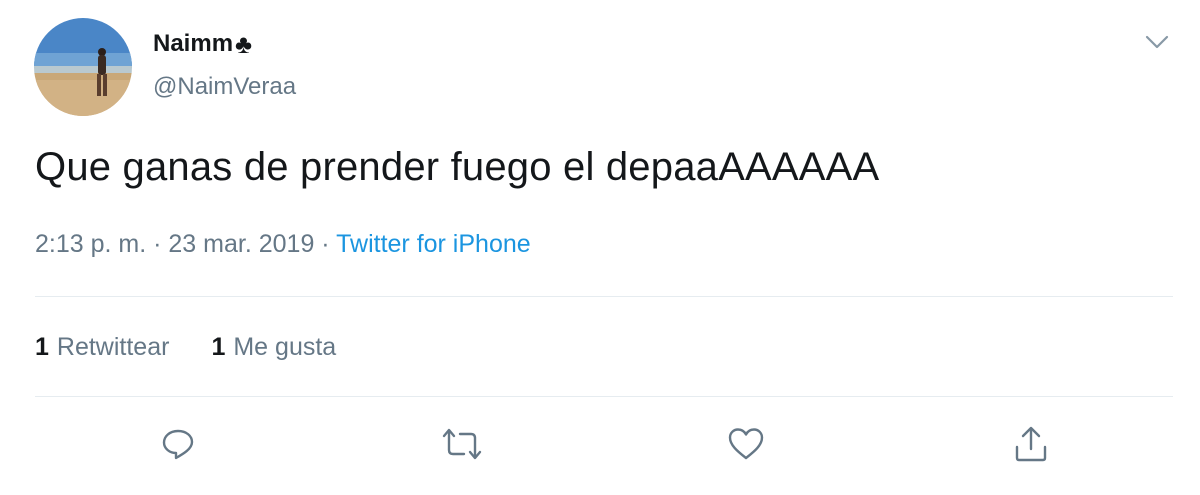  I want to click on avatar-photo, so click(83, 67).